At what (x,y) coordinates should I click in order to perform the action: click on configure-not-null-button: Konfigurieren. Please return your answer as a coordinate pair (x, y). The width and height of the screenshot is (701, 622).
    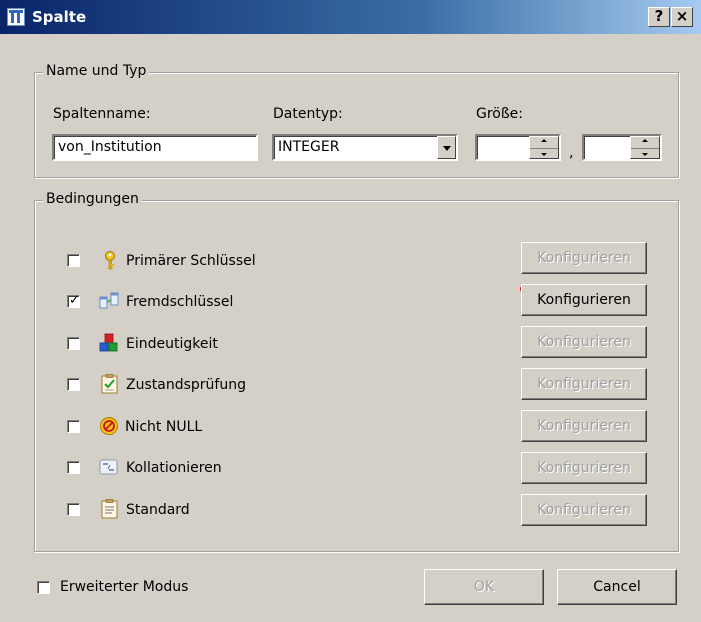
    Looking at the image, I should click on (584, 426).